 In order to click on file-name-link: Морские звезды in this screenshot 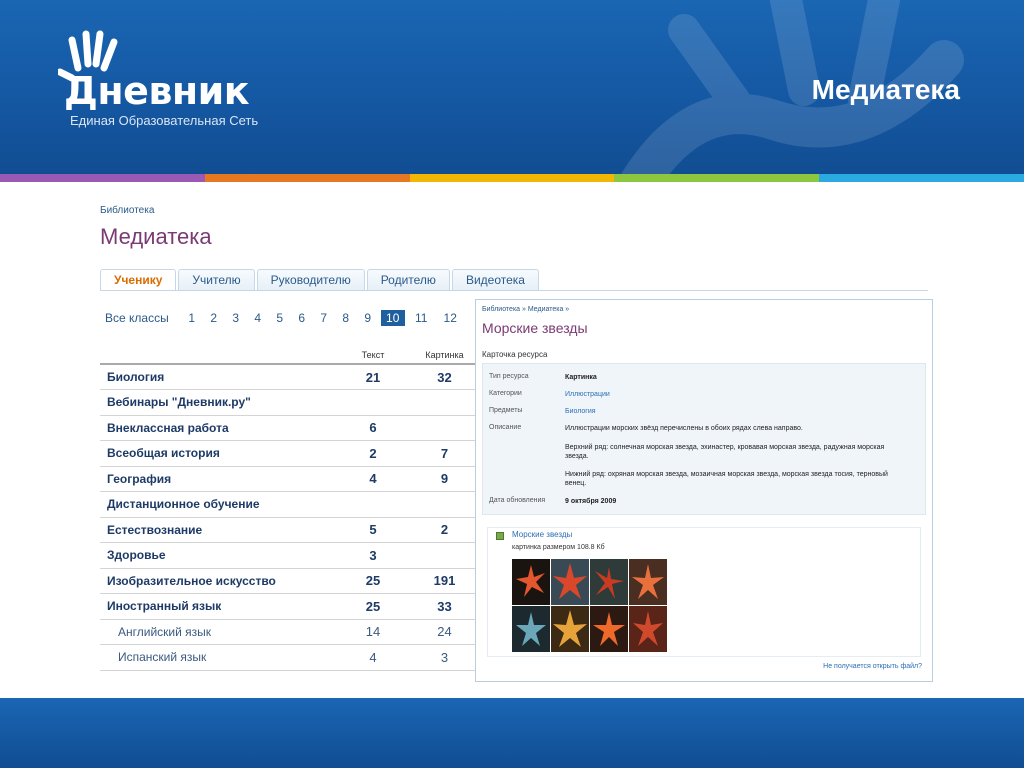, I will do `click(542, 534)`.